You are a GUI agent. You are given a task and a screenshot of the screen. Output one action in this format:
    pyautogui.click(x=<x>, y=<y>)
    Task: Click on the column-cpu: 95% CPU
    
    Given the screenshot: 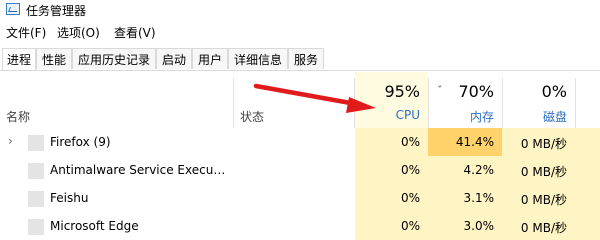 What is the action you would take?
    pyautogui.click(x=391, y=100)
    